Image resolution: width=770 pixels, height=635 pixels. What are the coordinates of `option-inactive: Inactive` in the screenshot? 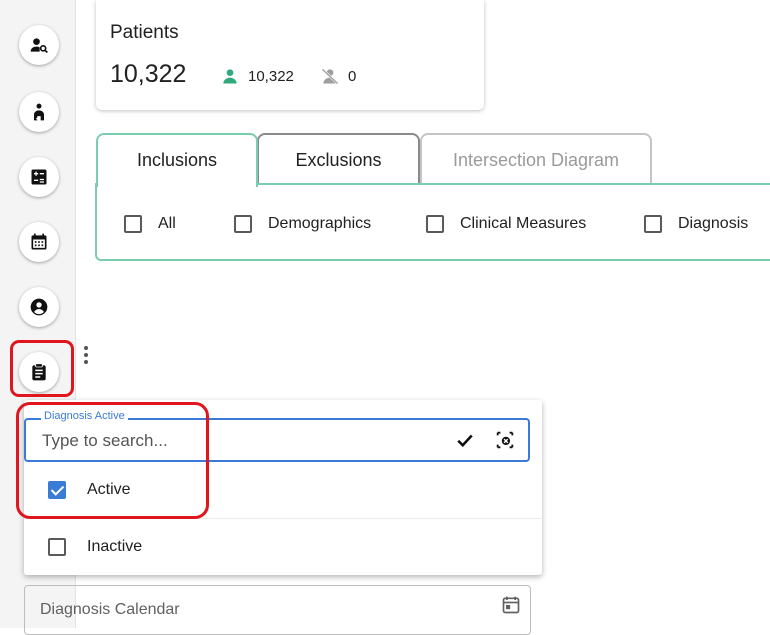 It's located at (95, 547).